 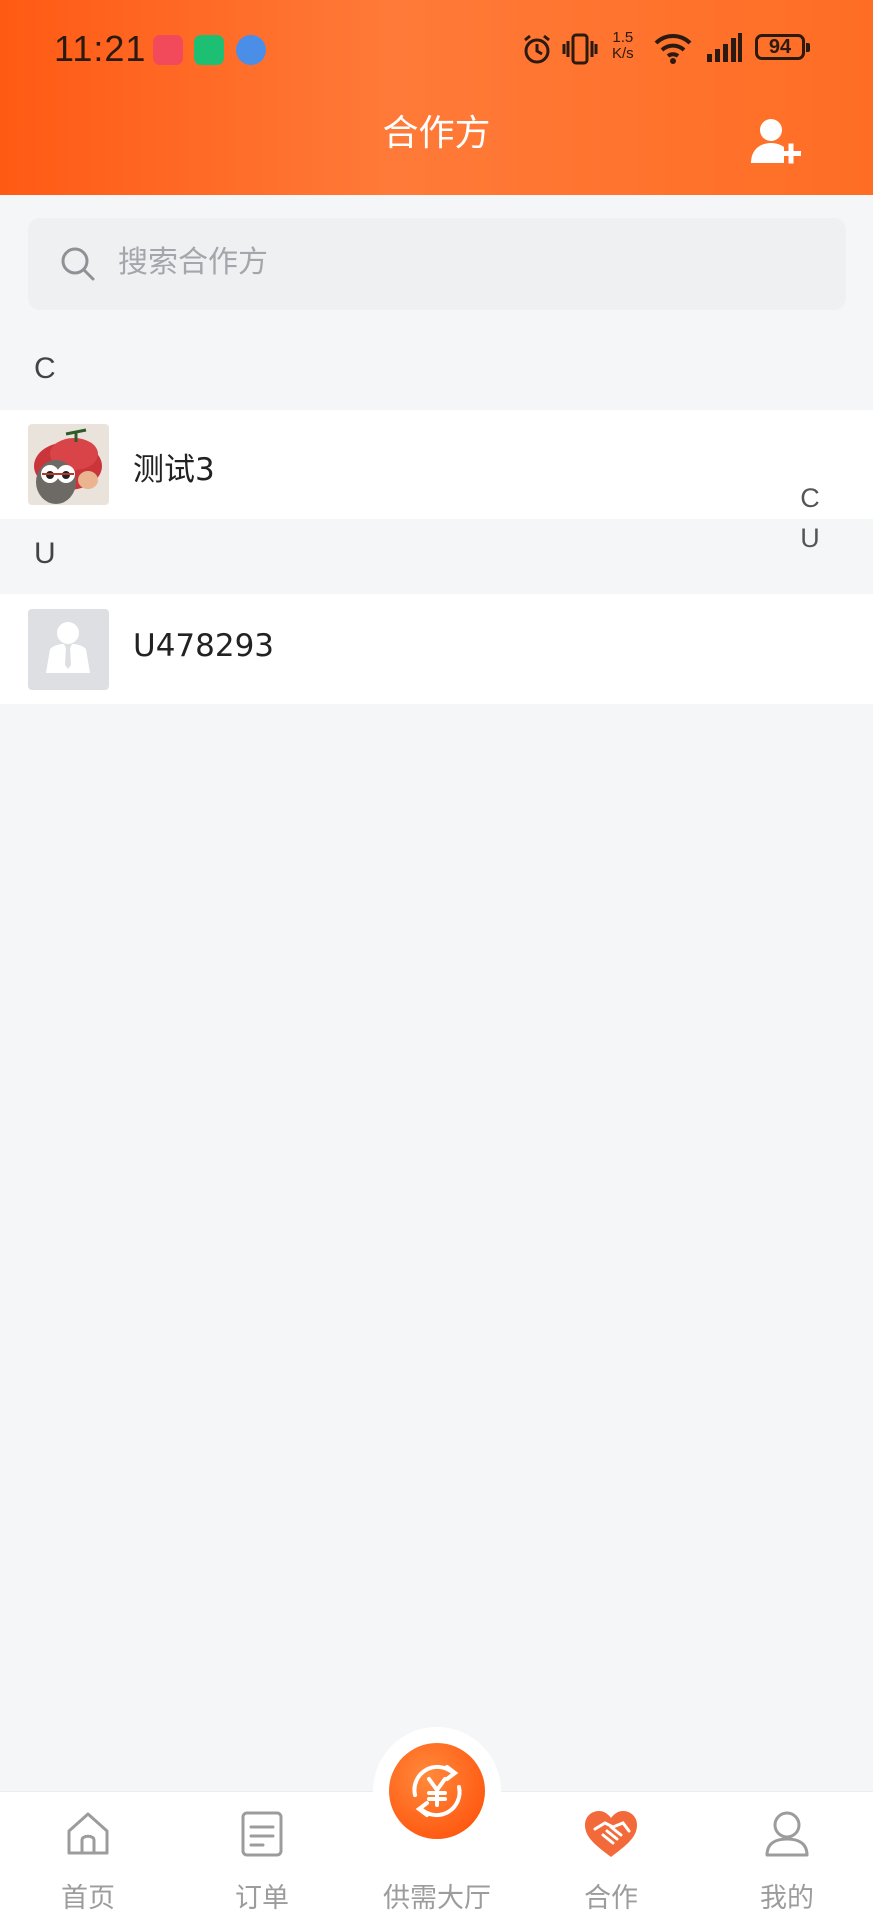 I want to click on alarm-icon, so click(x=537, y=49).